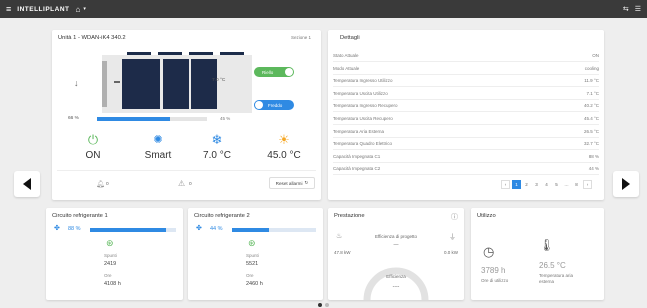 The height and width of the screenshot is (308, 647). What do you see at coordinates (505, 184) in the screenshot?
I see `page-prev-button: ‹` at bounding box center [505, 184].